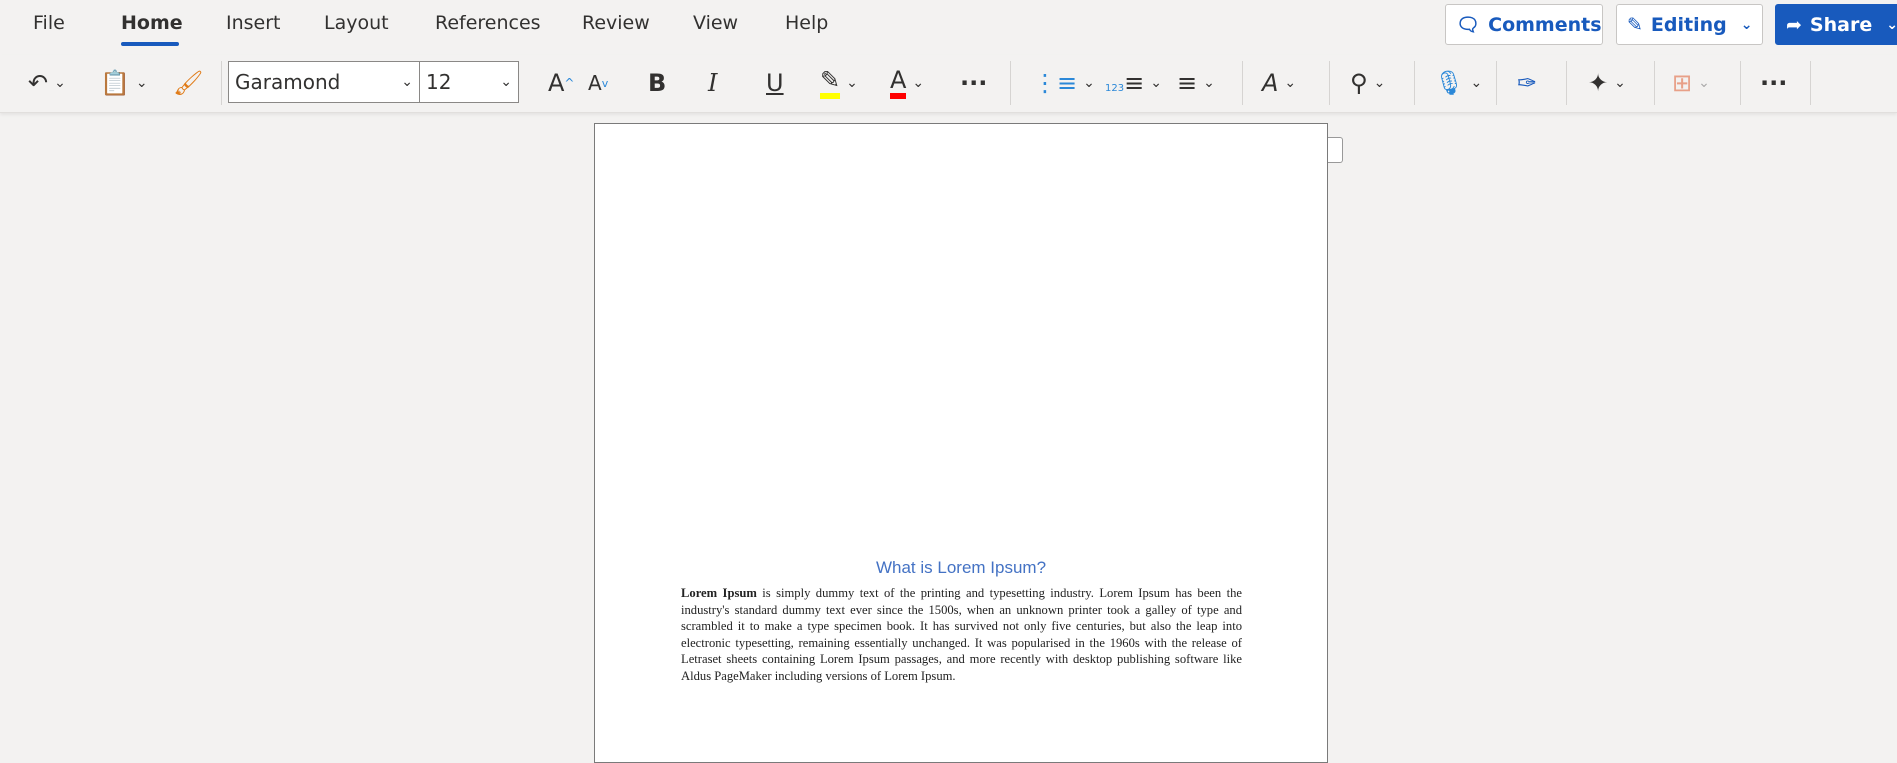 This screenshot has width=1897, height=763. What do you see at coordinates (253, 23) in the screenshot?
I see `tab-insert: Insert` at bounding box center [253, 23].